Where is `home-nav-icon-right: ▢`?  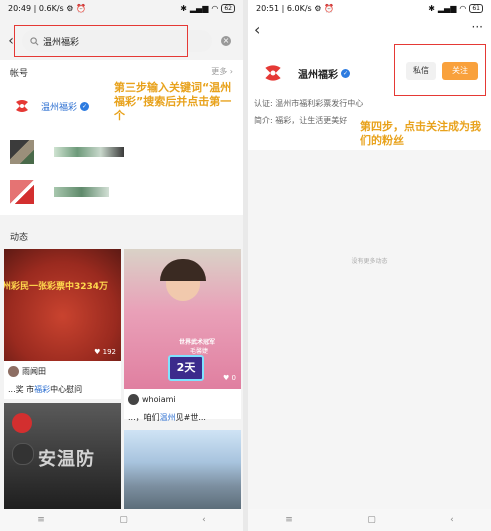 home-nav-icon-right: ▢ is located at coordinates (371, 520).